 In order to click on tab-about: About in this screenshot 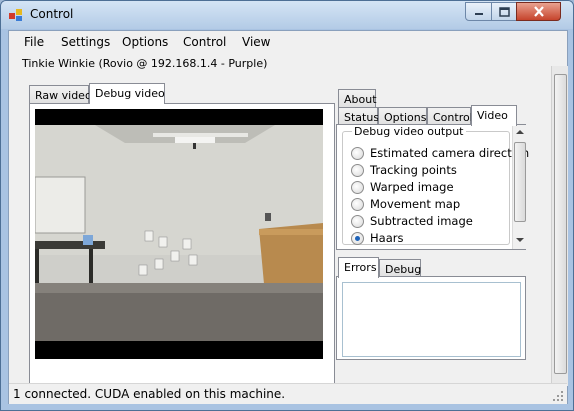, I will do `click(357, 98)`.